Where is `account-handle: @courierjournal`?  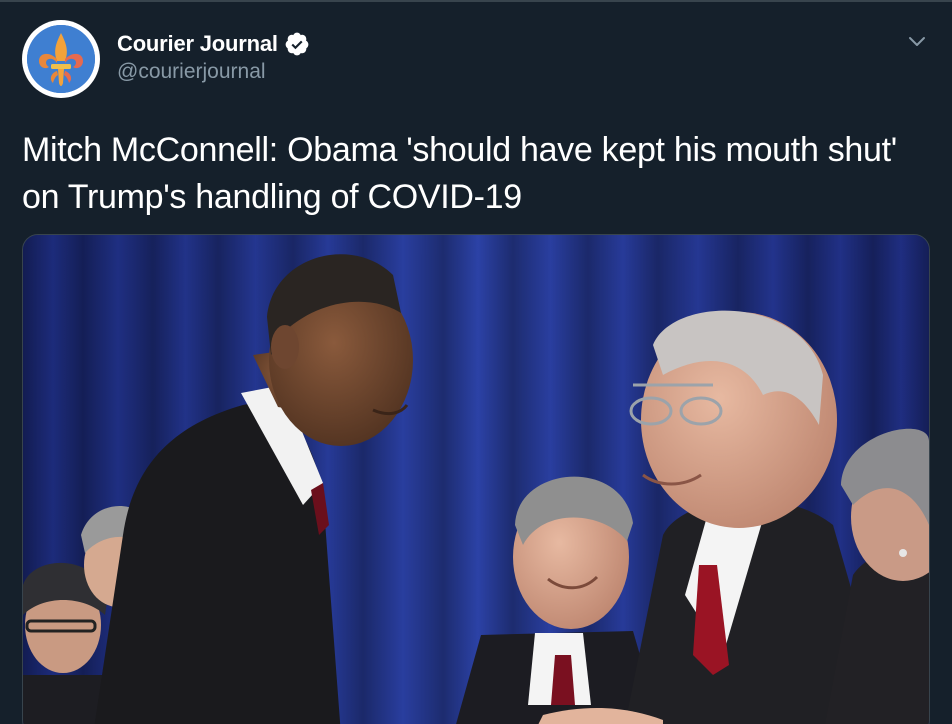
account-handle: @courierjournal is located at coordinates (213, 72).